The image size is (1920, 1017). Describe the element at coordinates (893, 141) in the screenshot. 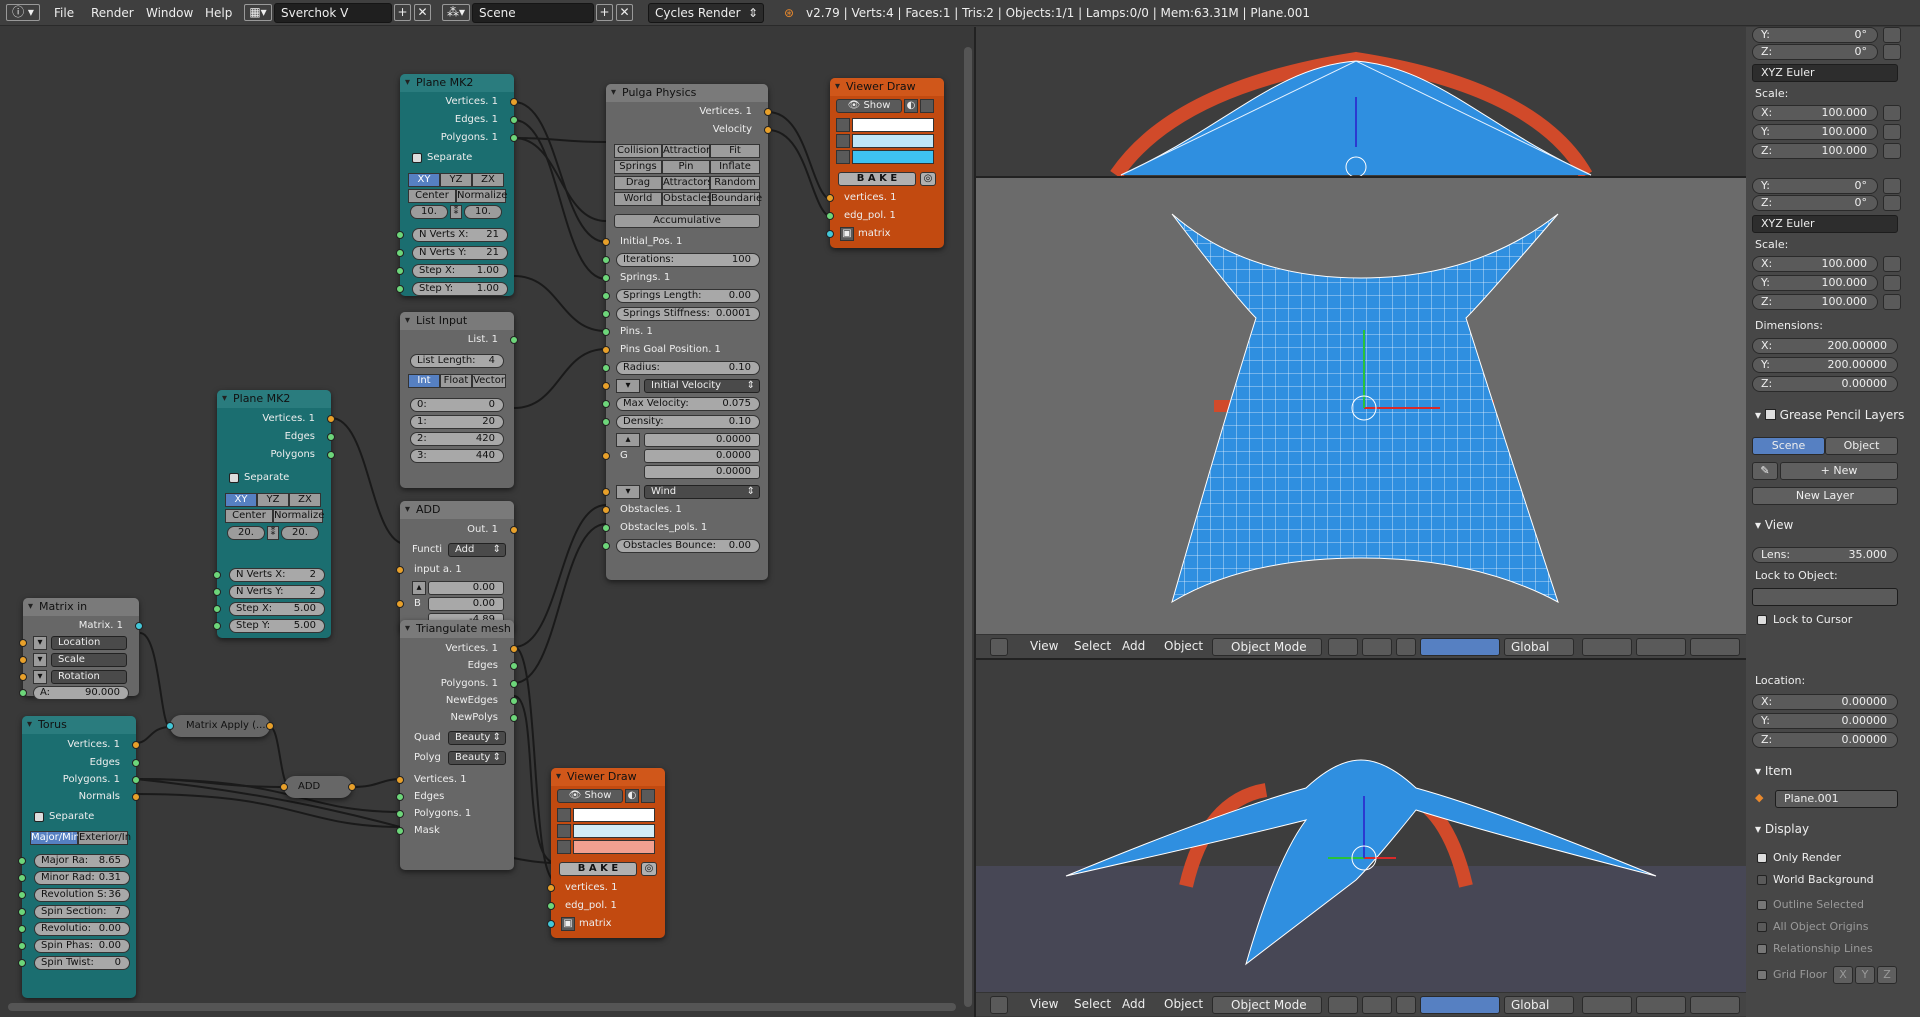

I see `edge-color-swatch` at that location.